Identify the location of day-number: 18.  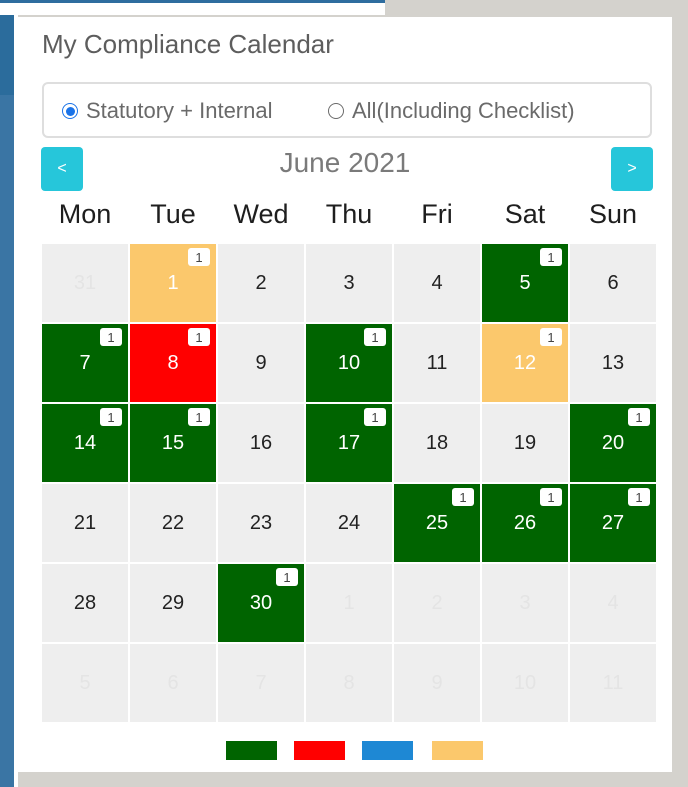
(437, 442).